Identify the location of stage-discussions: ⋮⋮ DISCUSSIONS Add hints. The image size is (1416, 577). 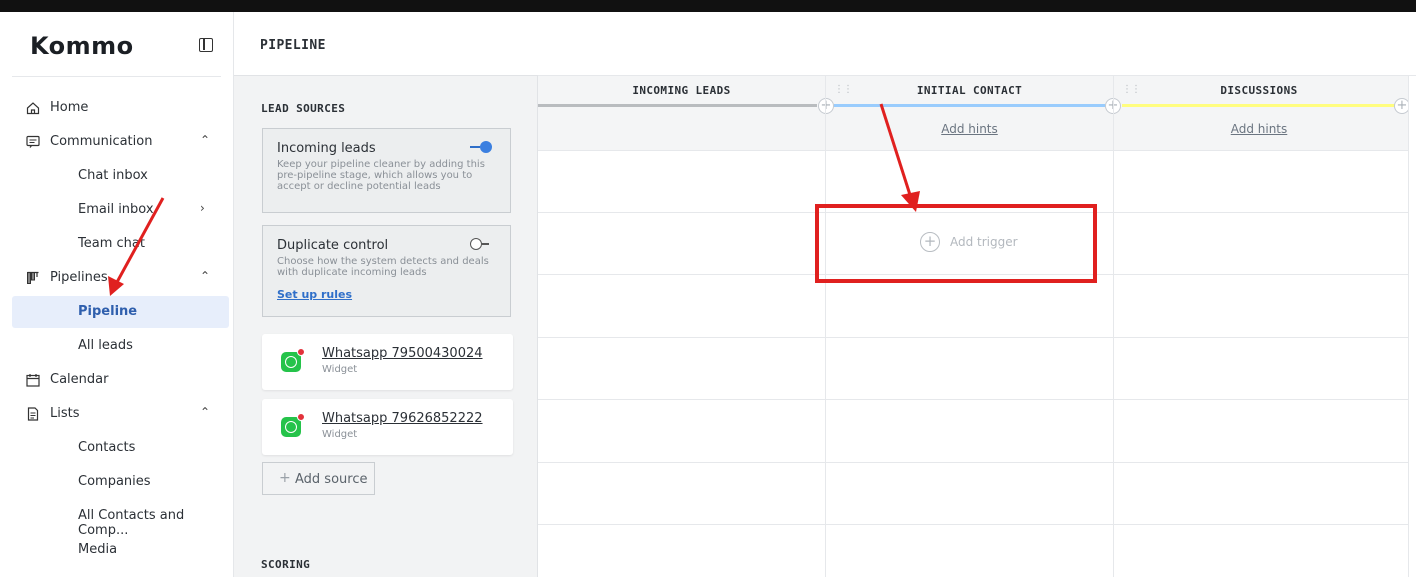
(1259, 113).